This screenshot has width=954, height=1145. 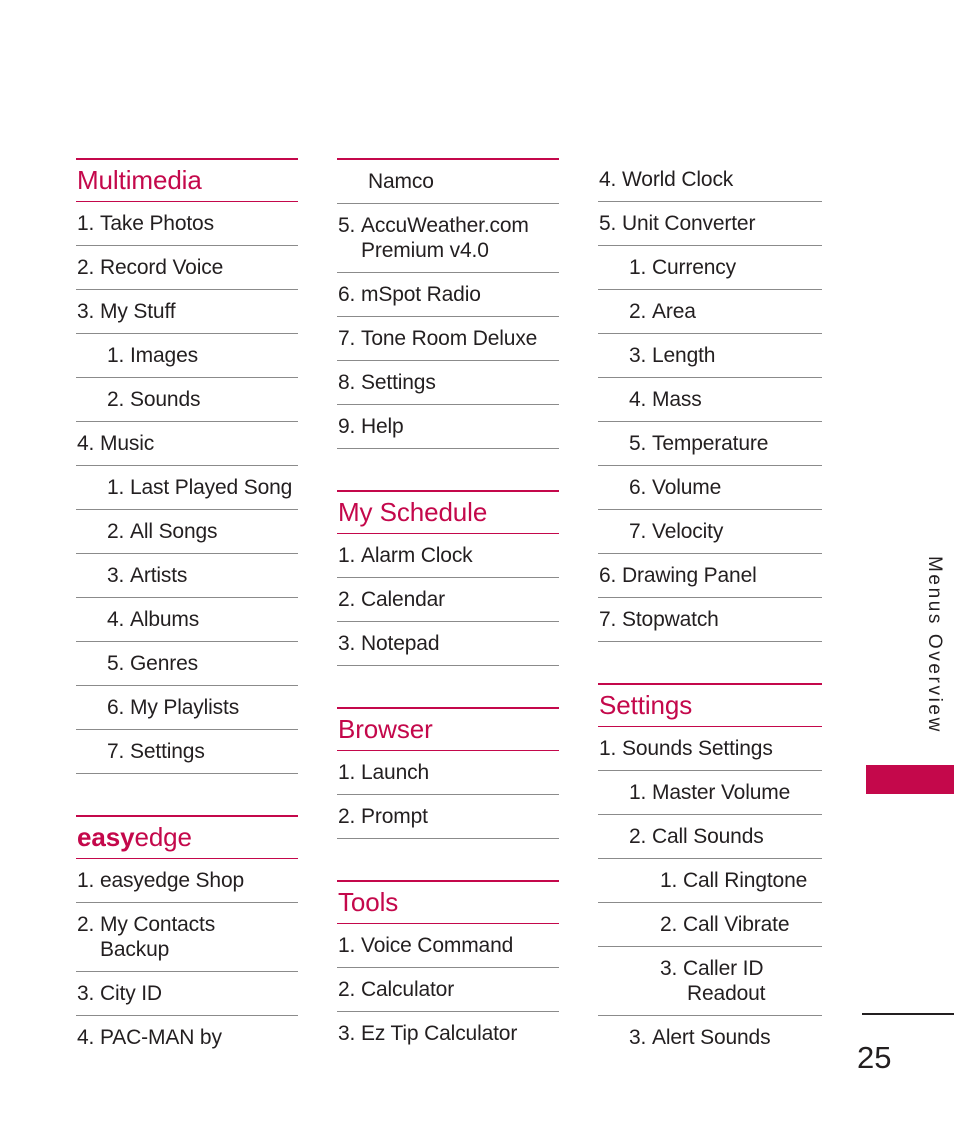 What do you see at coordinates (688, 531) in the screenshot?
I see `menu-item-label: Velocity` at bounding box center [688, 531].